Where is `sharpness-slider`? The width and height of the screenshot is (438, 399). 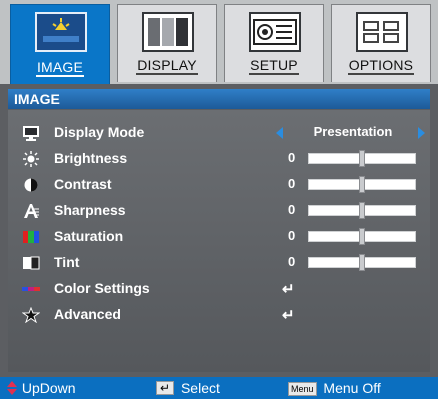
sharpness-slider is located at coordinates (362, 210).